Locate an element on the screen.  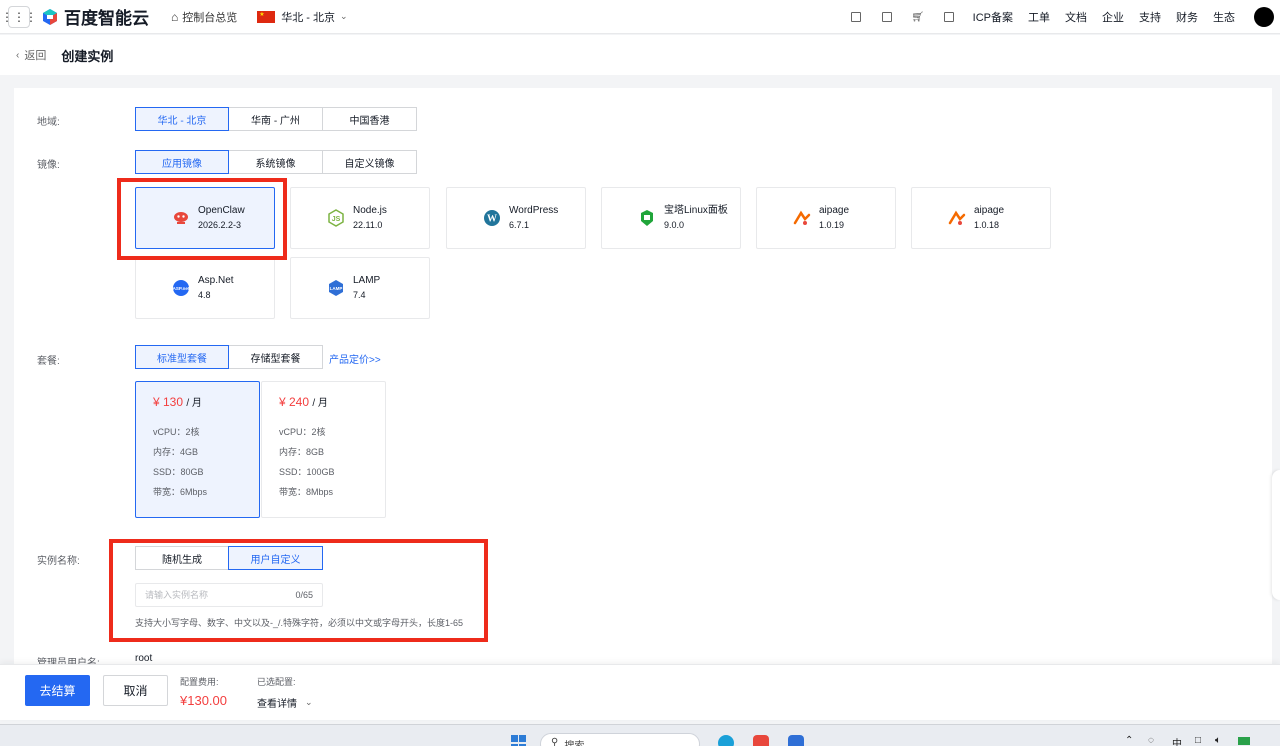
nav-link-finance: 财务 is located at coordinates (1187, 17).